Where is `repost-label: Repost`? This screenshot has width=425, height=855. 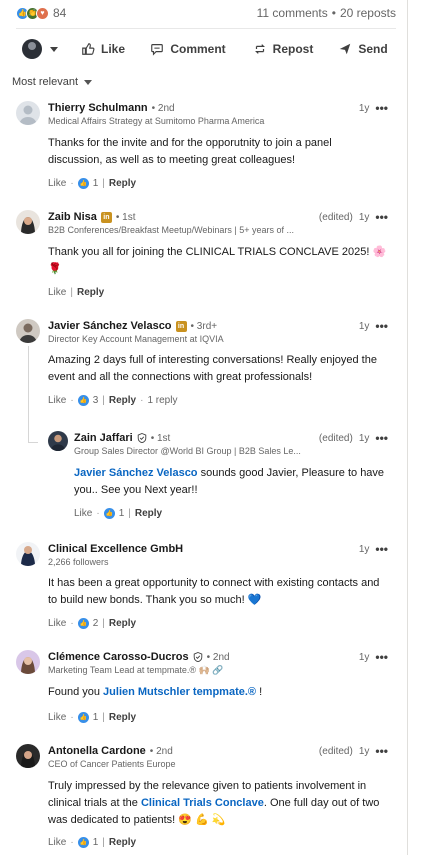 repost-label: Repost is located at coordinates (293, 49).